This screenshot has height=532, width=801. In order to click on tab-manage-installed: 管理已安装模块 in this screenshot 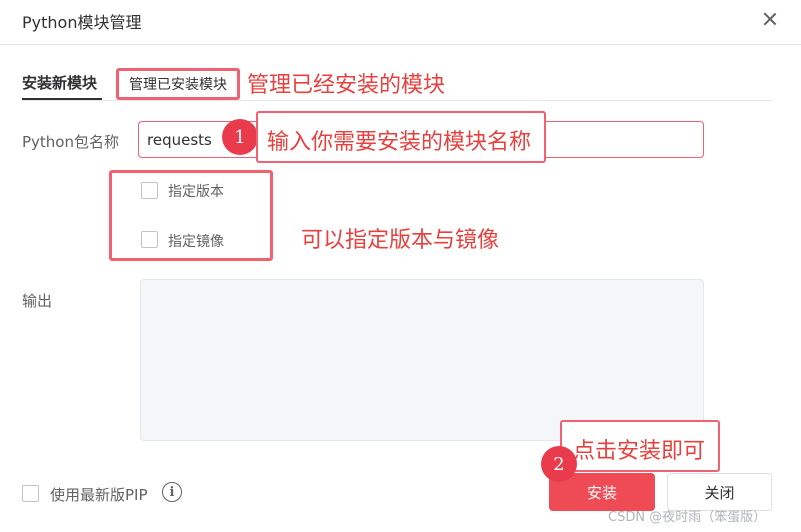, I will do `click(178, 84)`.